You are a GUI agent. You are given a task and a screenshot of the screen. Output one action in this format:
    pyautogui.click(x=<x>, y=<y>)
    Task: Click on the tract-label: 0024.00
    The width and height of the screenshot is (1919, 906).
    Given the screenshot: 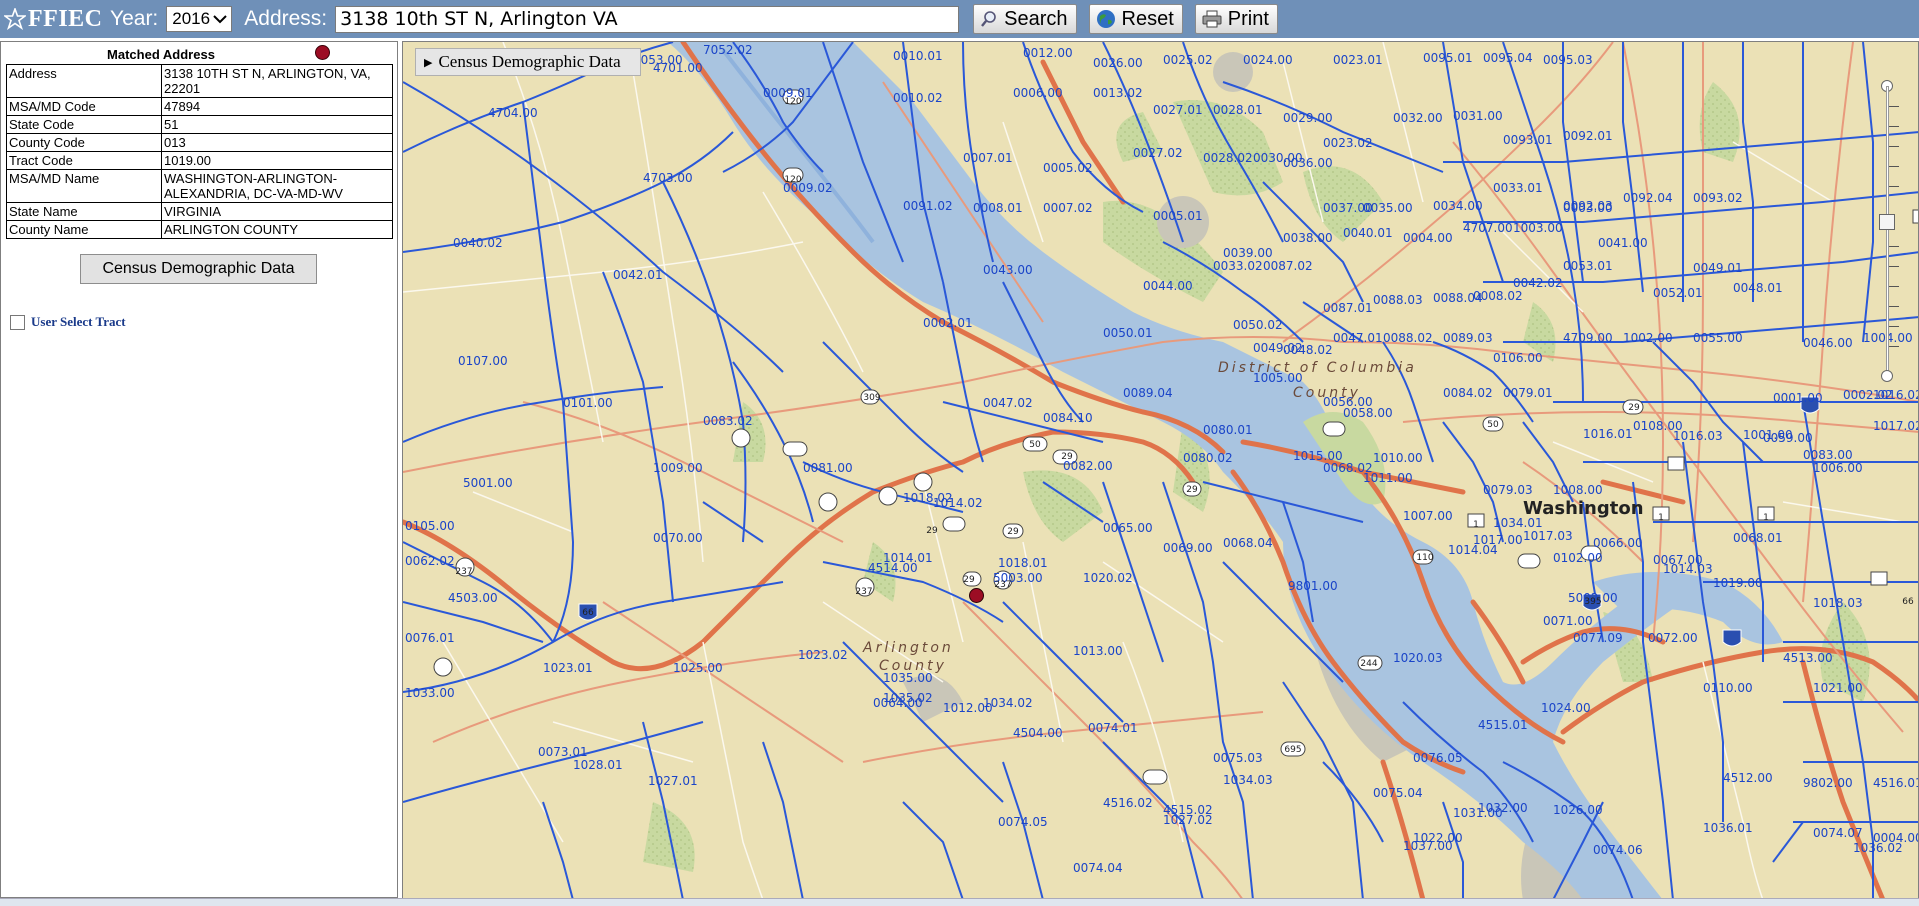 What is the action you would take?
    pyautogui.click(x=1268, y=60)
    